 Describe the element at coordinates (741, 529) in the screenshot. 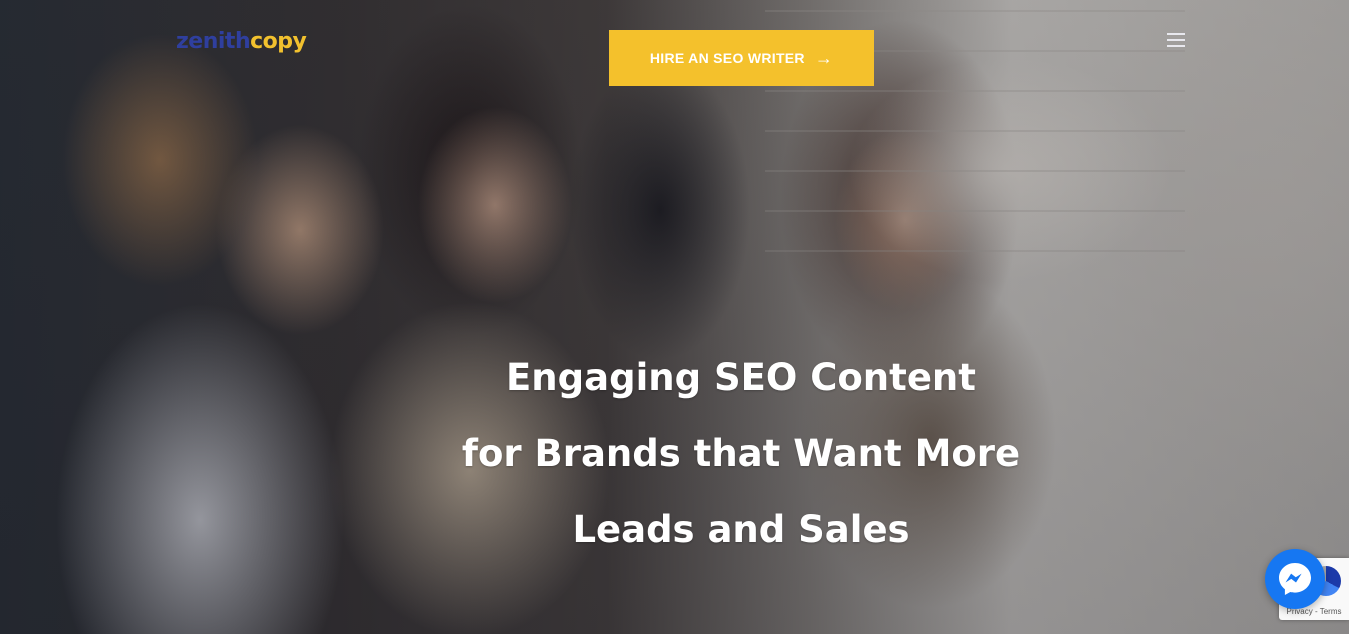

I see `headline-line-3: Leads and Sales` at that location.